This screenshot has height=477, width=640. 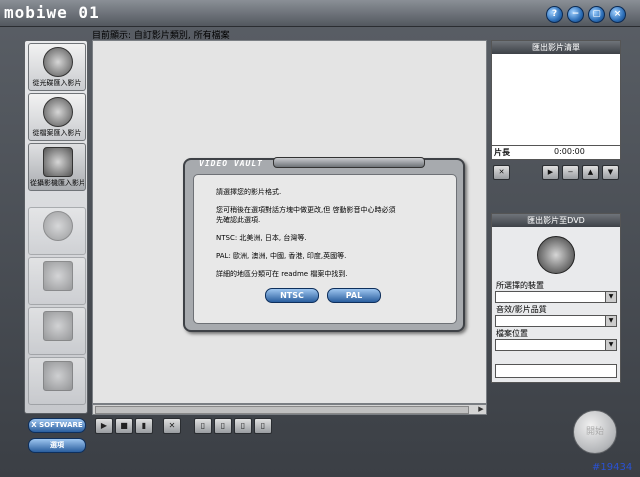 I want to click on left-panel: 從光碟匯入影片 從檔案匯入影片 從攝影機匯入影片, so click(x=56, y=227).